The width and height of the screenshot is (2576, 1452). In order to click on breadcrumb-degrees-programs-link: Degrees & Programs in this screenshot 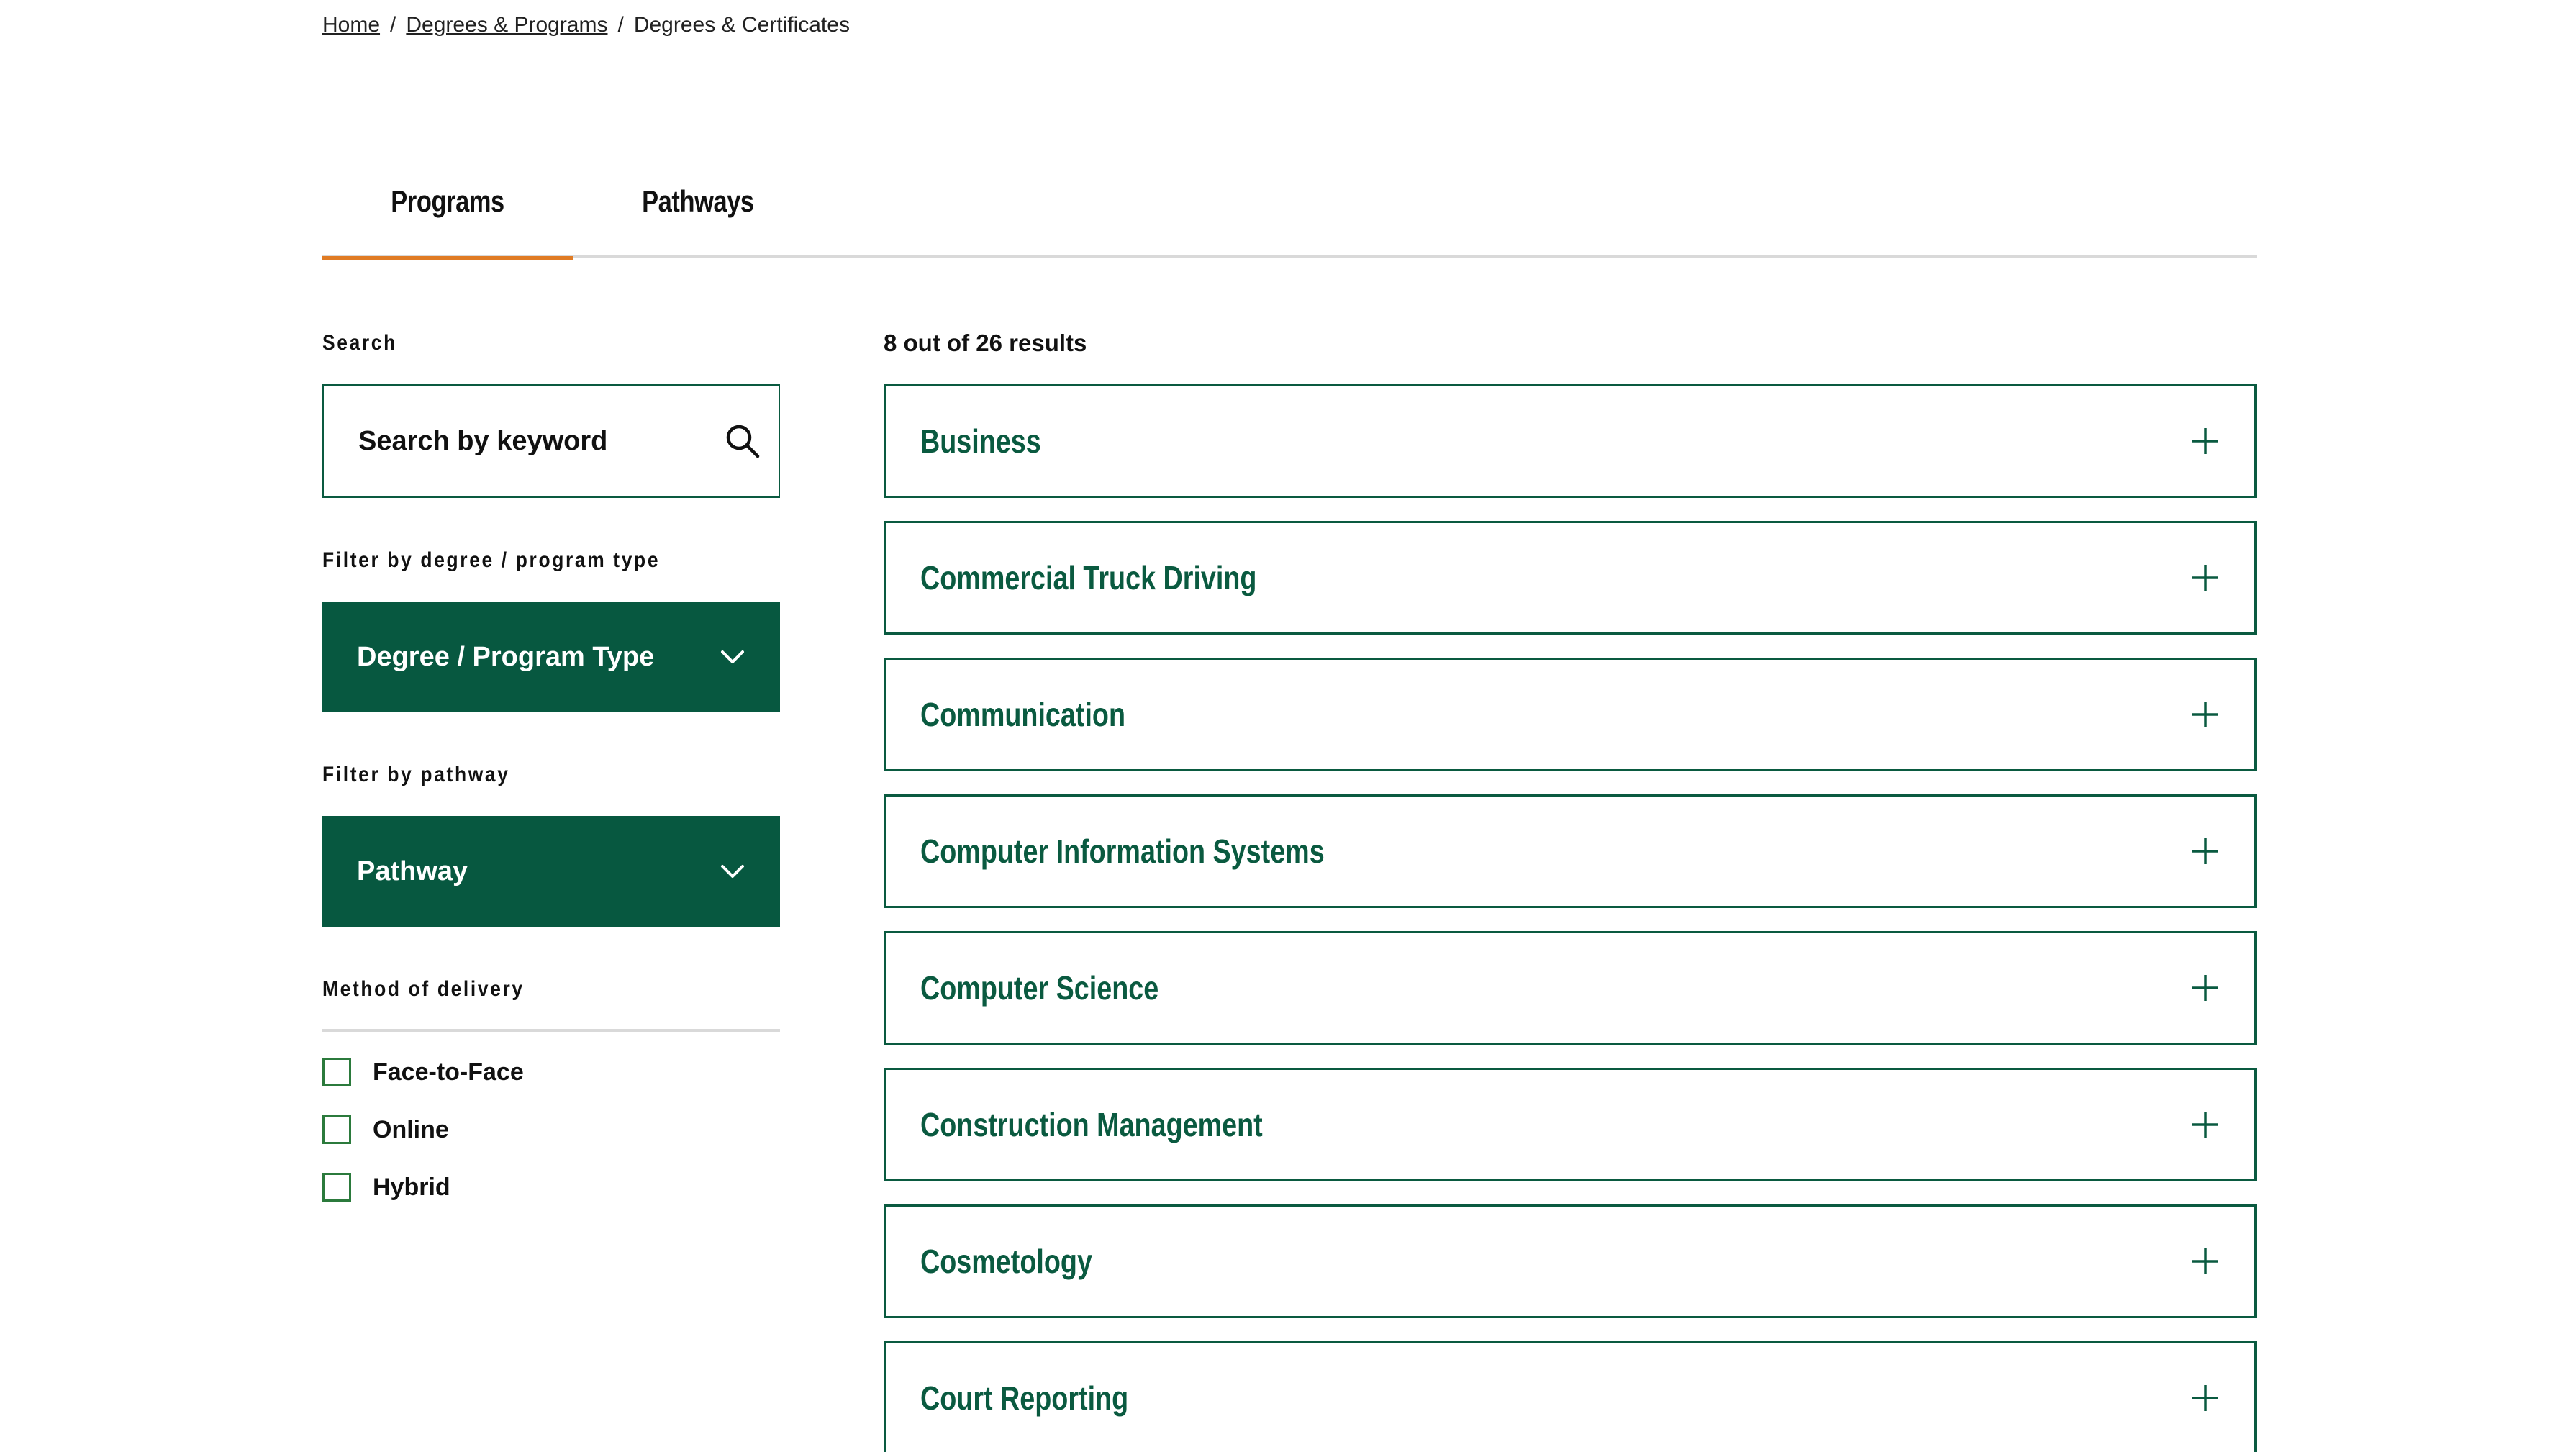, I will do `click(506, 25)`.